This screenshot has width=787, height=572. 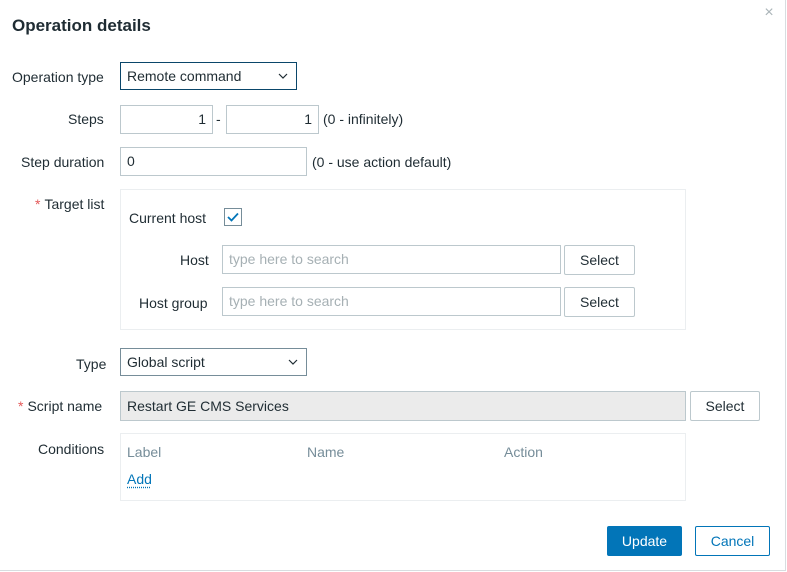 I want to click on script-name-input: Restart GE CMS Services, so click(x=403, y=406).